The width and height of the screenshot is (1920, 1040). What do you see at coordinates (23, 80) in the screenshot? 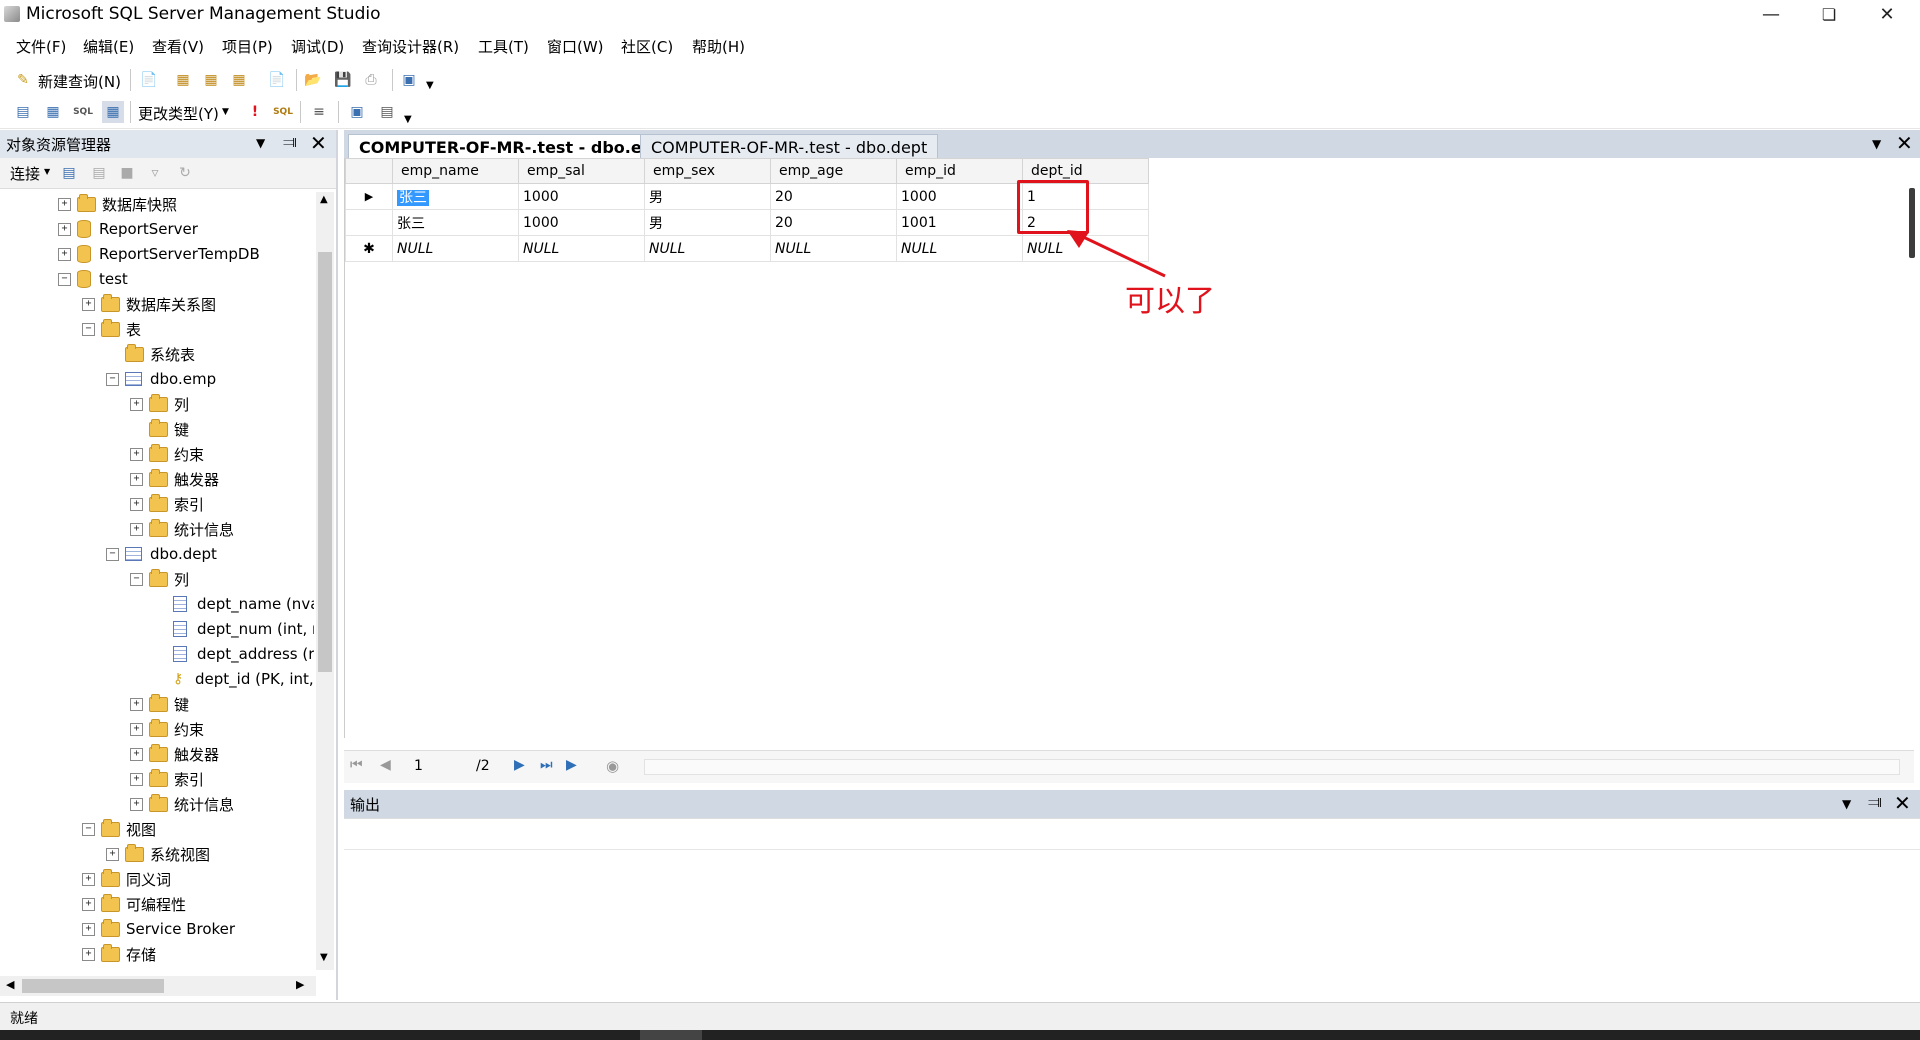
I see `new-query-icon: ✎` at bounding box center [23, 80].